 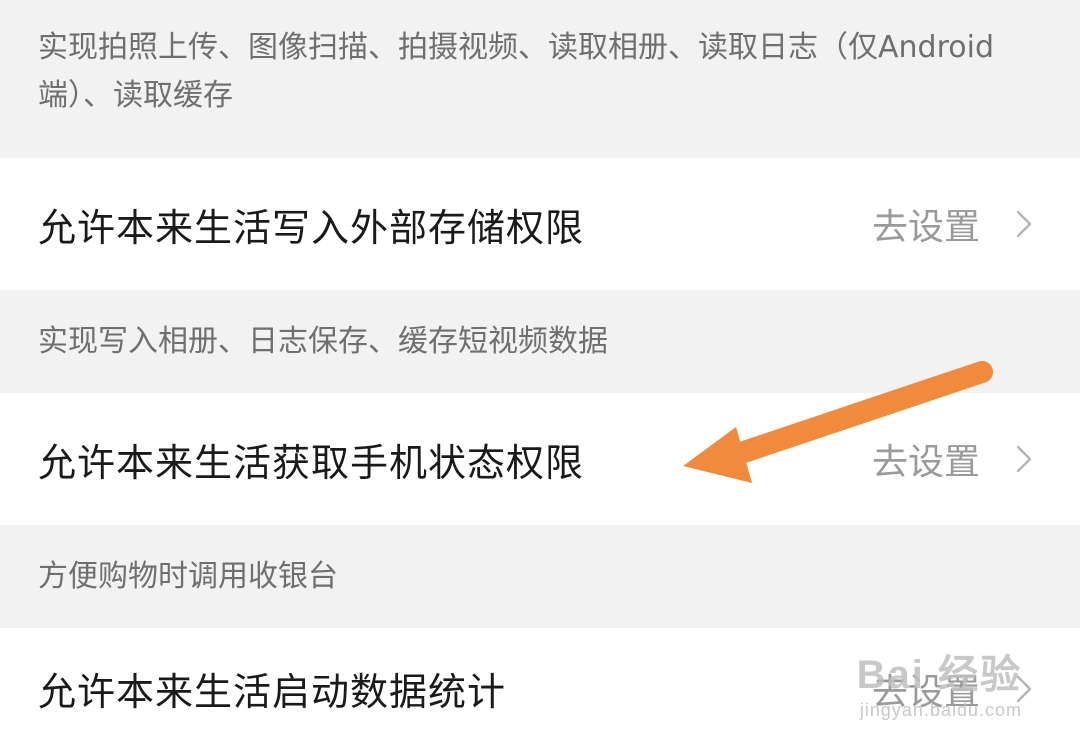 What do you see at coordinates (540, 576) in the screenshot?
I see `phone-state-permission-description: 方便购物时调用收银台` at bounding box center [540, 576].